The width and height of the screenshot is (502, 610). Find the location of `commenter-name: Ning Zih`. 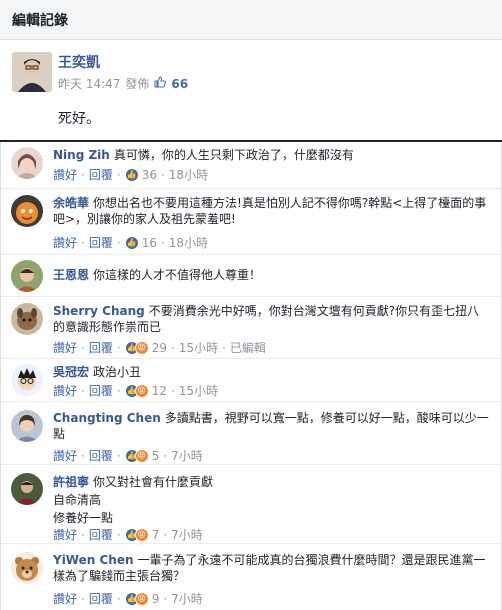

commenter-name: Ning Zih is located at coordinates (81, 155).